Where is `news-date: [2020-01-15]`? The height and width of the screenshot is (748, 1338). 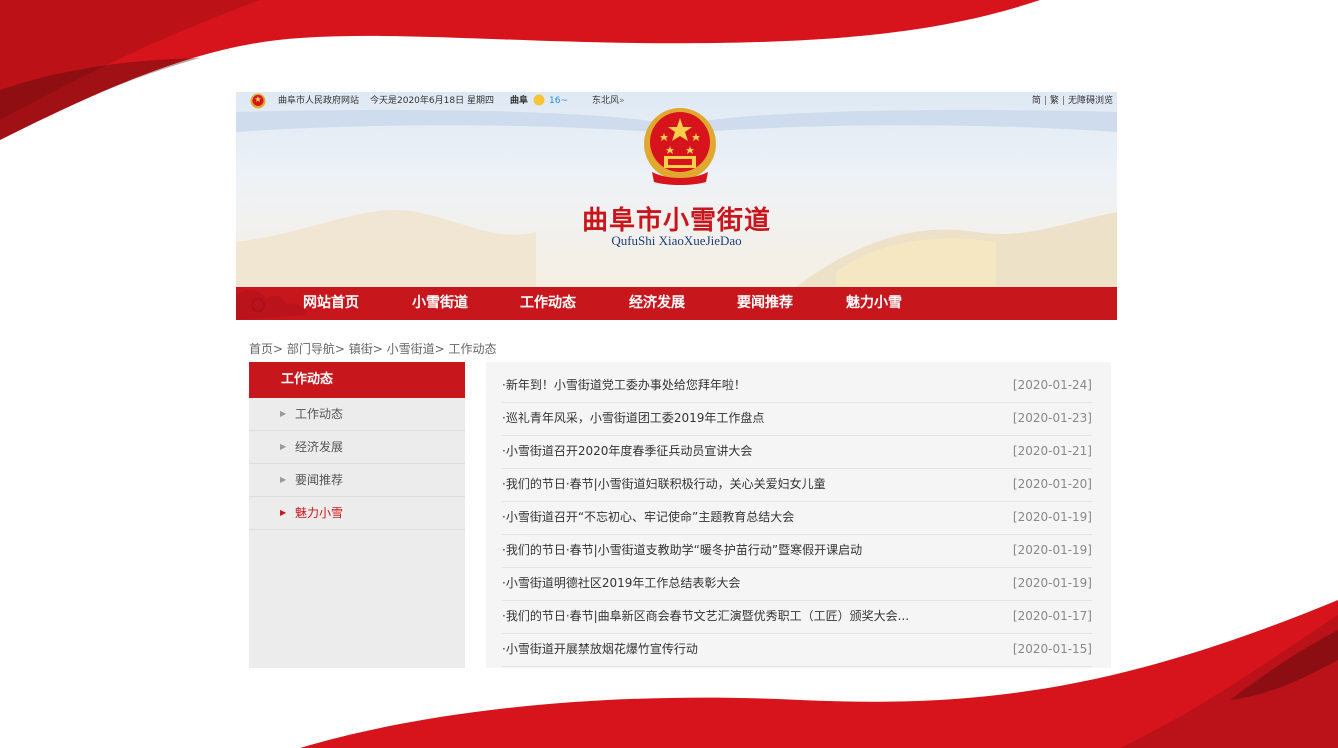 news-date: [2020-01-15] is located at coordinates (1052, 649).